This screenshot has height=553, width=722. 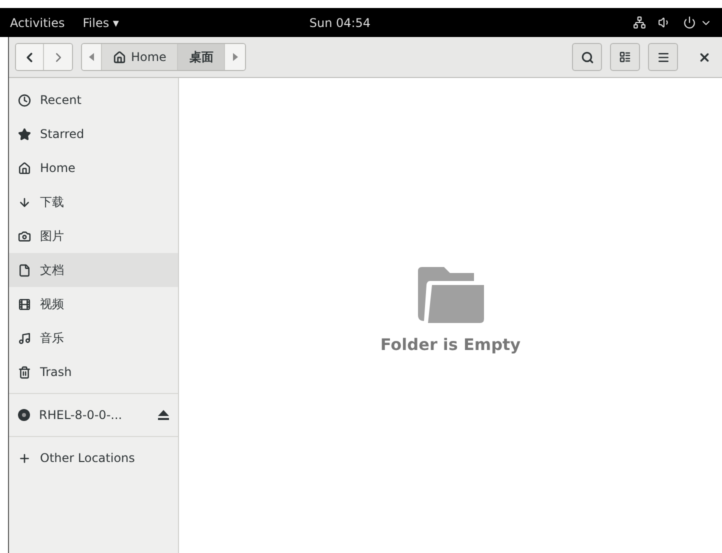 I want to click on sidebar-item: 视频, so click(x=93, y=304).